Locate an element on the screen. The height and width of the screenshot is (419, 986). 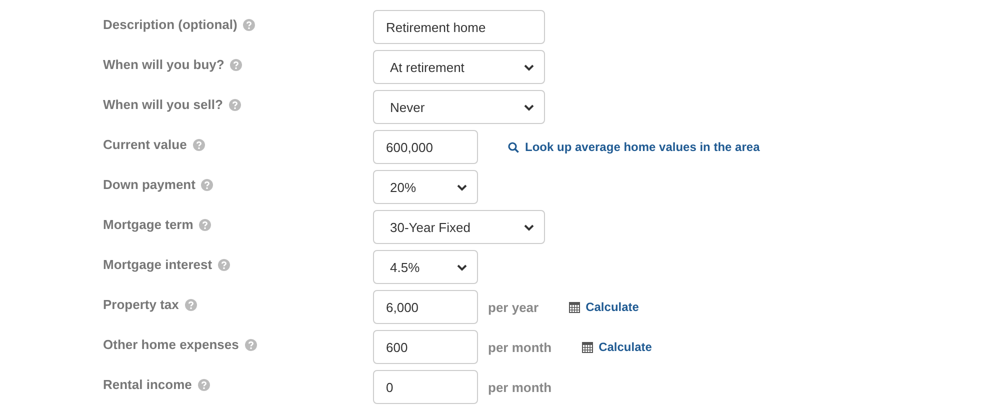
input-field: 6,000 is located at coordinates (425, 307).